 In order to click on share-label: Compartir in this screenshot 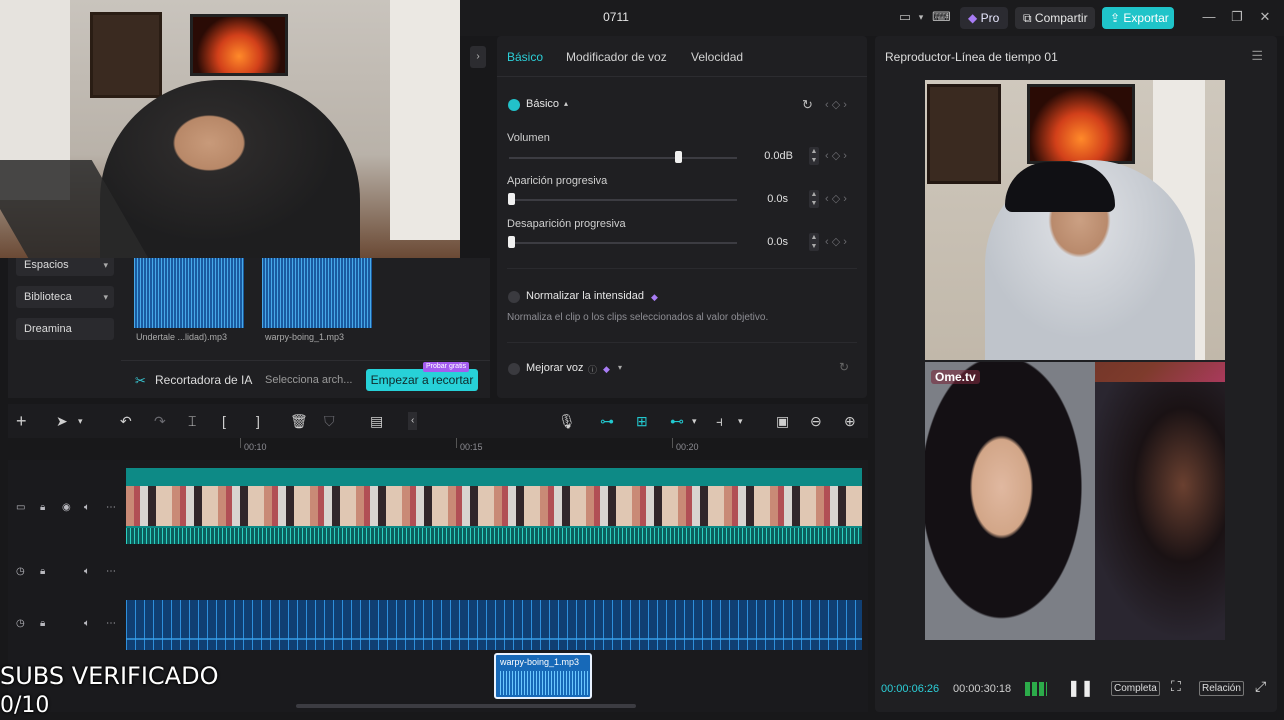, I will do `click(1061, 18)`.